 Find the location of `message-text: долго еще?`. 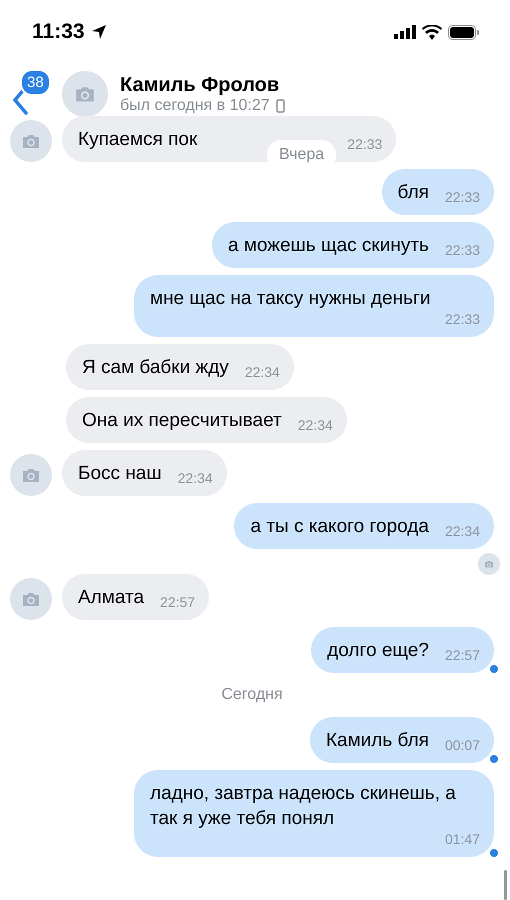

message-text: долго еще? is located at coordinates (378, 651).